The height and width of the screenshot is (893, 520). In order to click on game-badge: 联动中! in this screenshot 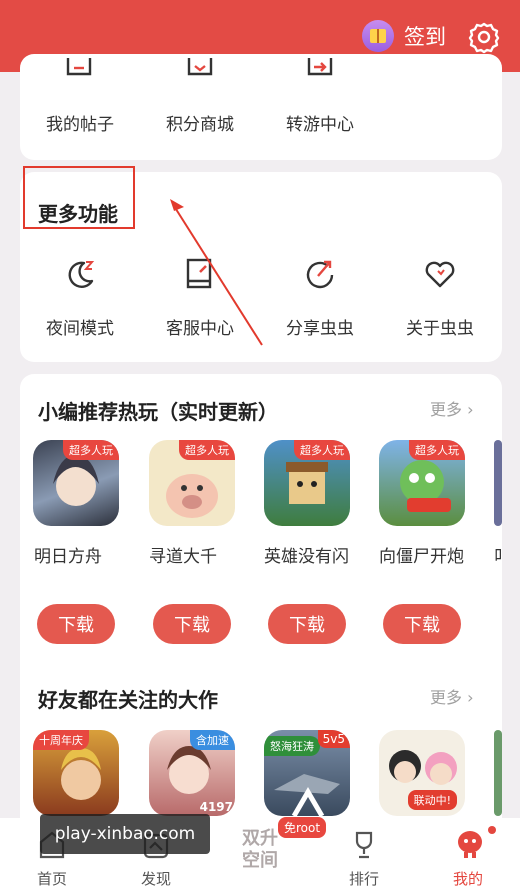, I will do `click(432, 800)`.